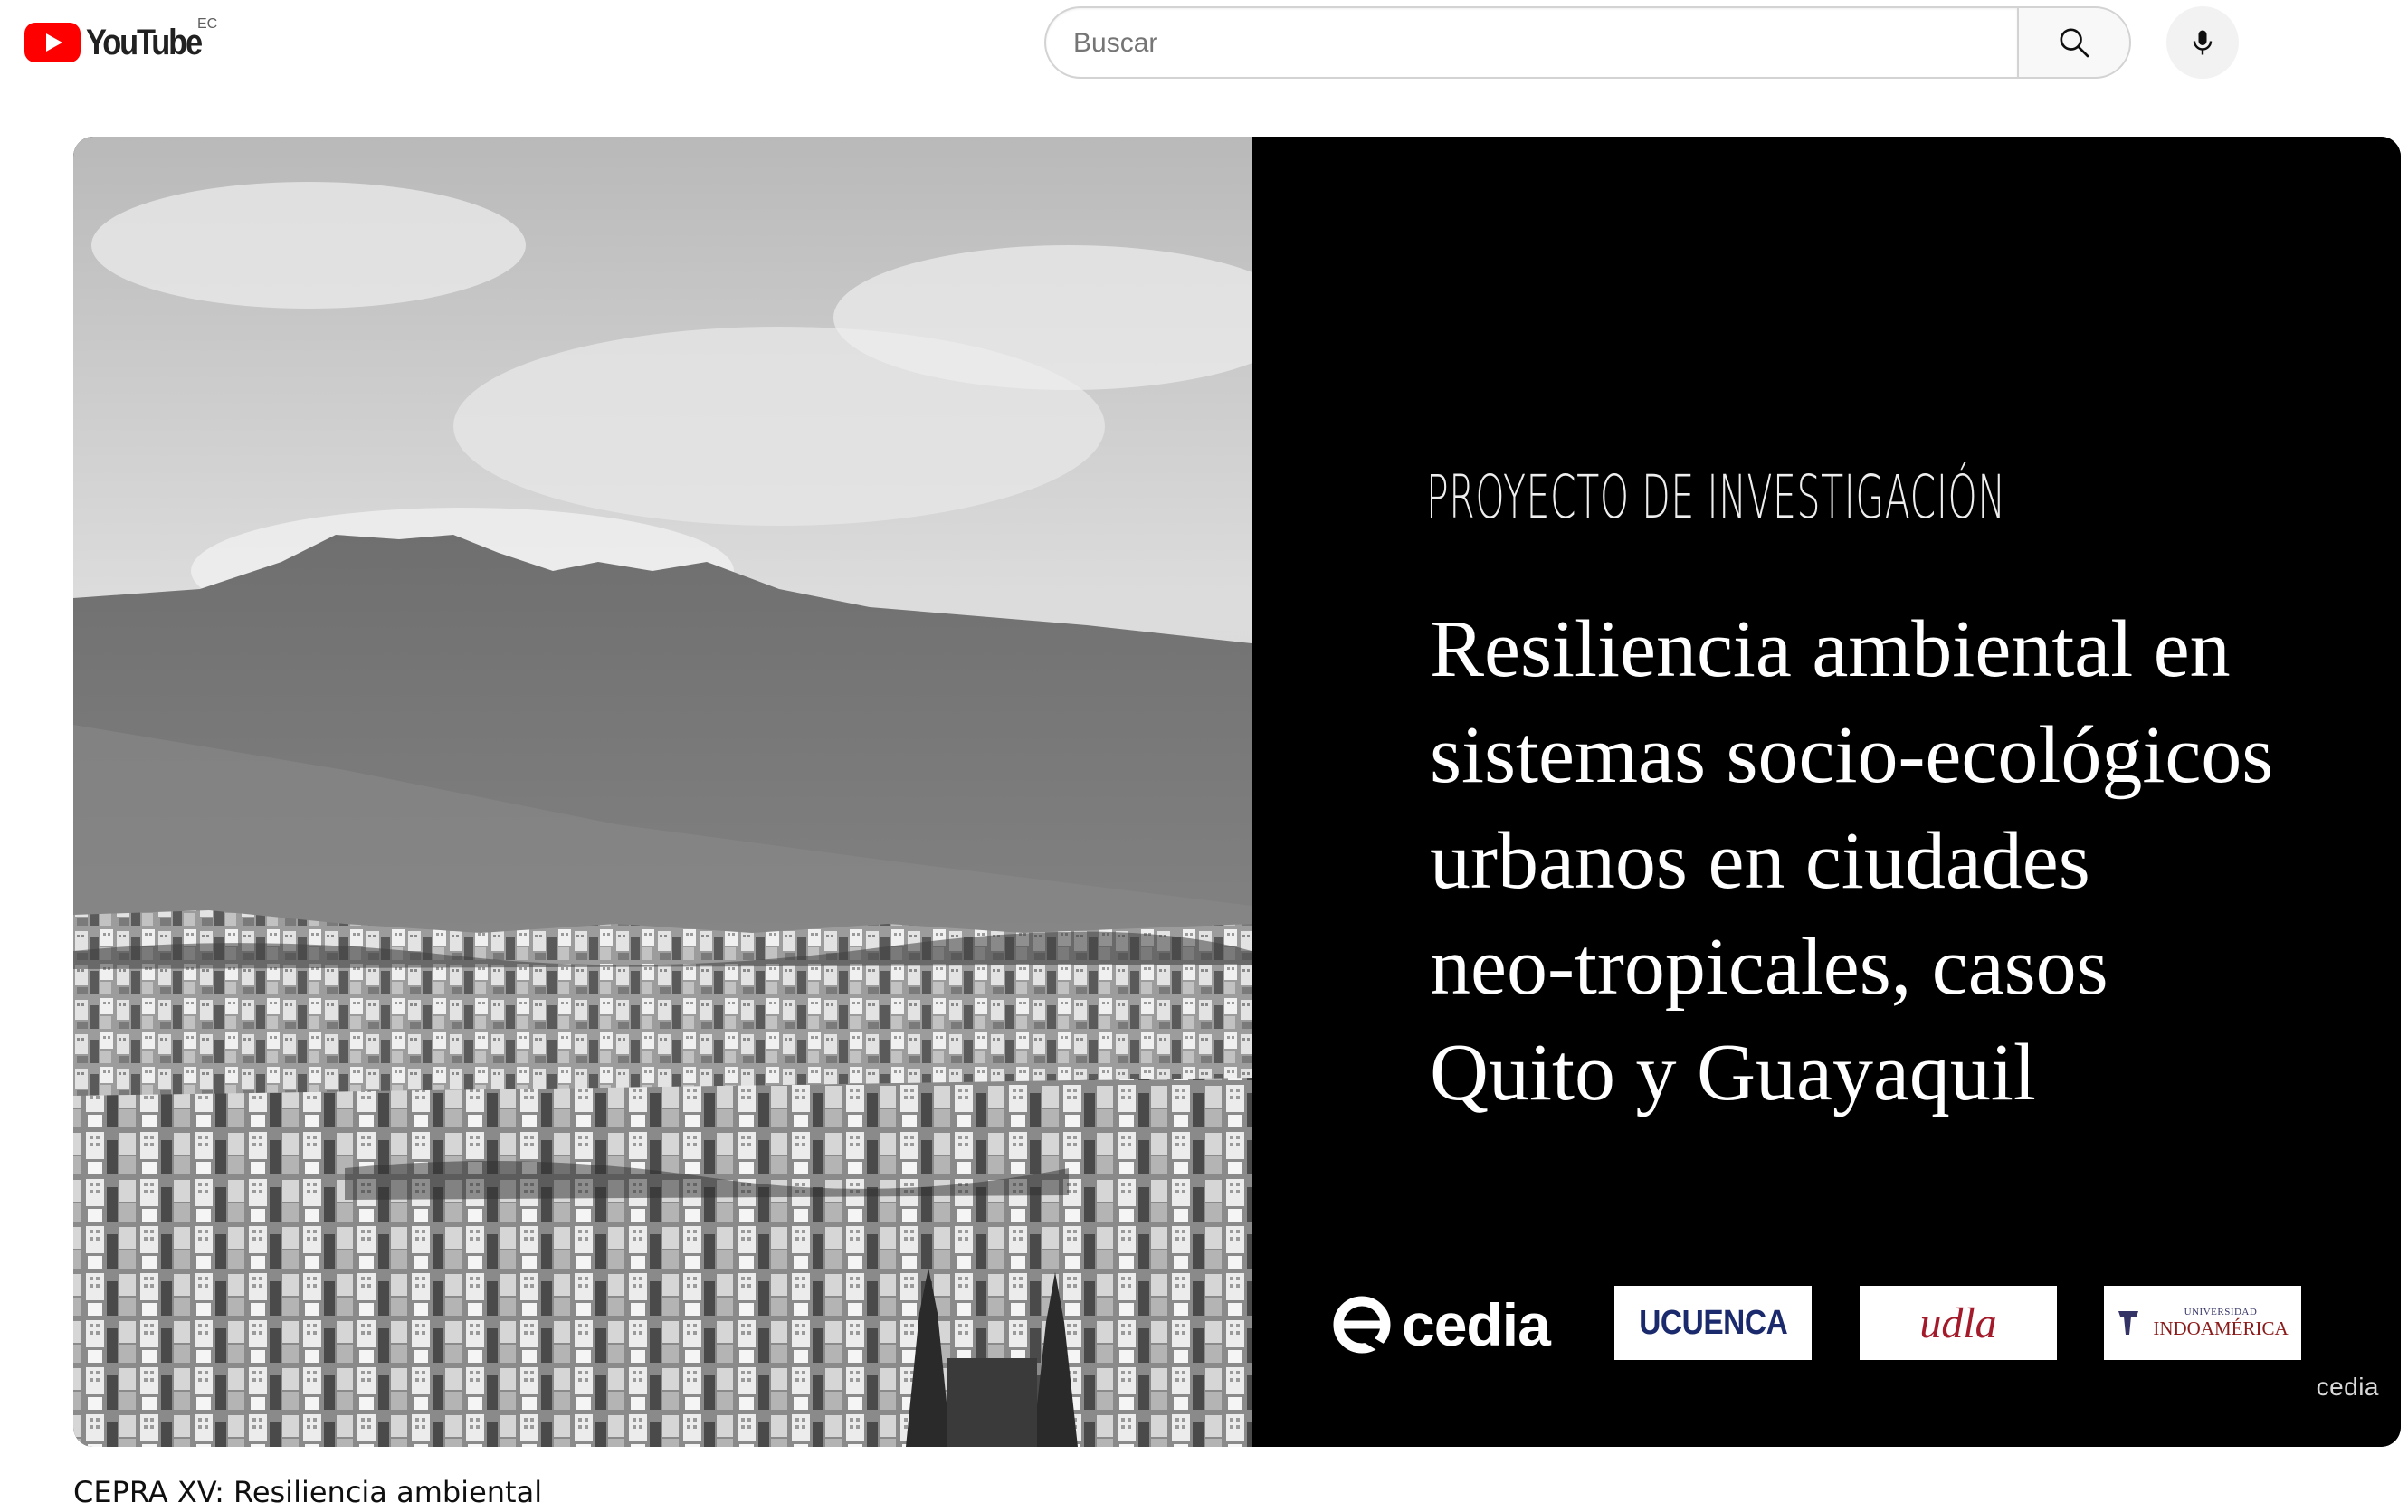 This screenshot has width=2408, height=1512. Describe the element at coordinates (208, 24) in the screenshot. I see `country-code: EC` at that location.